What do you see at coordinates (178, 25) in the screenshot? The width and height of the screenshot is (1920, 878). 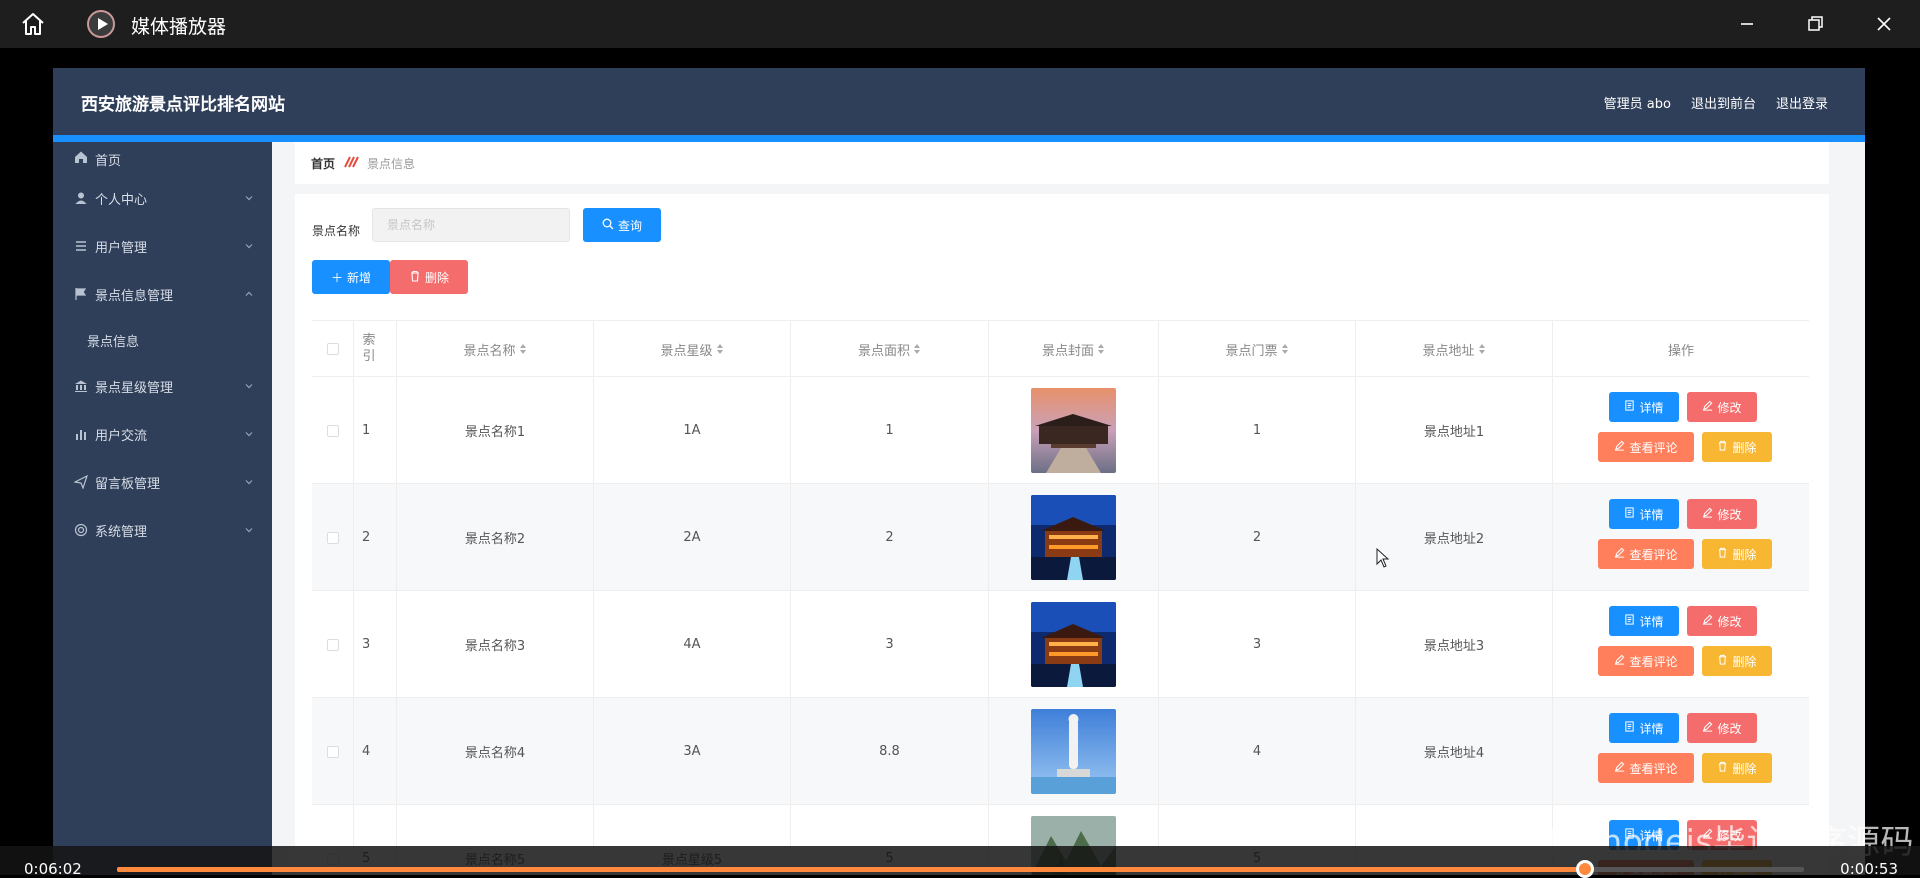 I see `player-title: 媒体播放器` at bounding box center [178, 25].